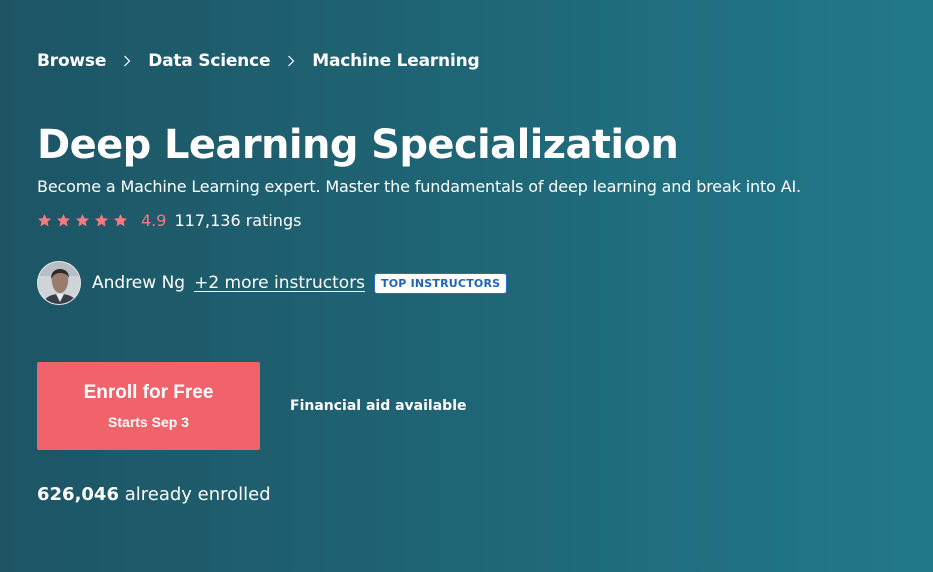 The height and width of the screenshot is (572, 933). I want to click on top-instructors-badge: TOP INSTRUCTORS, so click(441, 283).